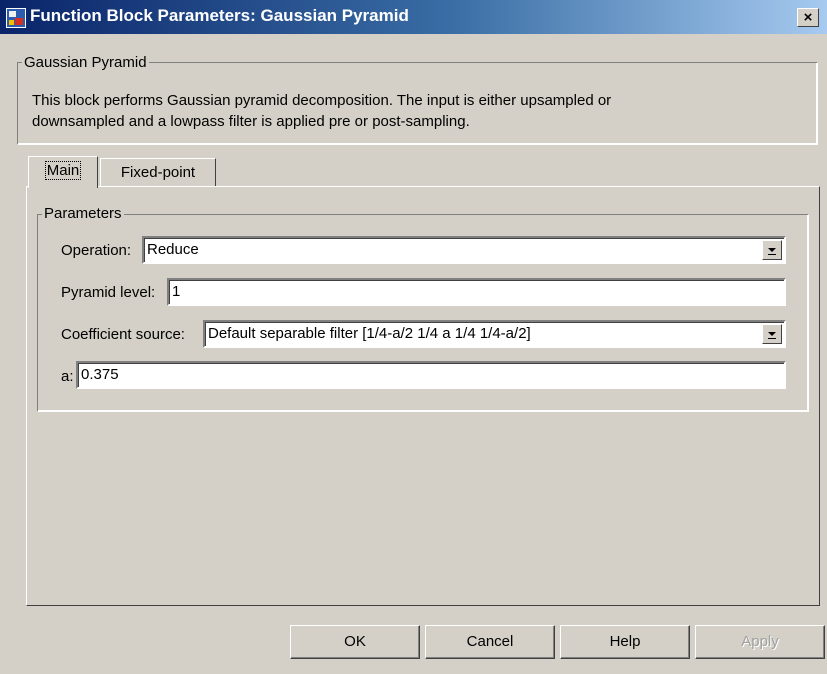 Image resolution: width=827 pixels, height=674 pixels. What do you see at coordinates (760, 642) in the screenshot?
I see `apply-button: Apply` at bounding box center [760, 642].